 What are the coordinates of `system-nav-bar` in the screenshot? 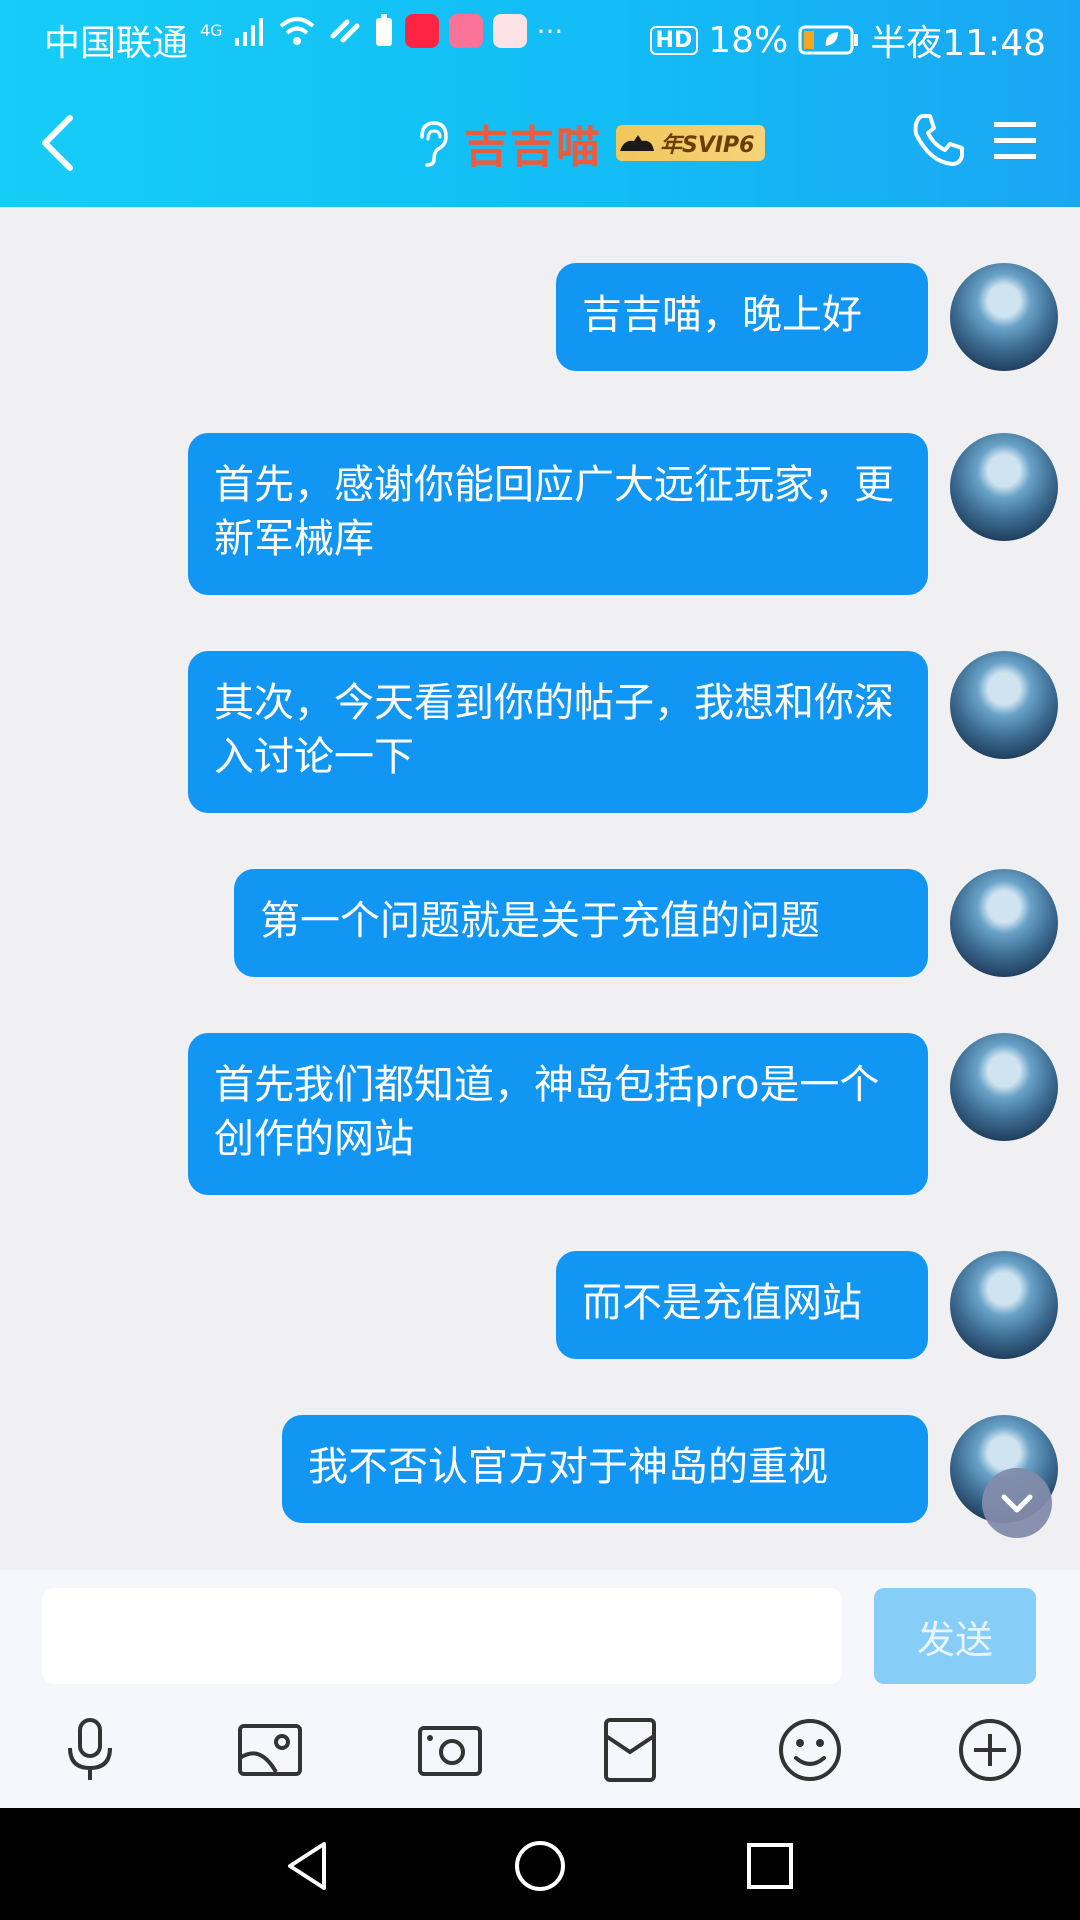 It's located at (540, 1864).